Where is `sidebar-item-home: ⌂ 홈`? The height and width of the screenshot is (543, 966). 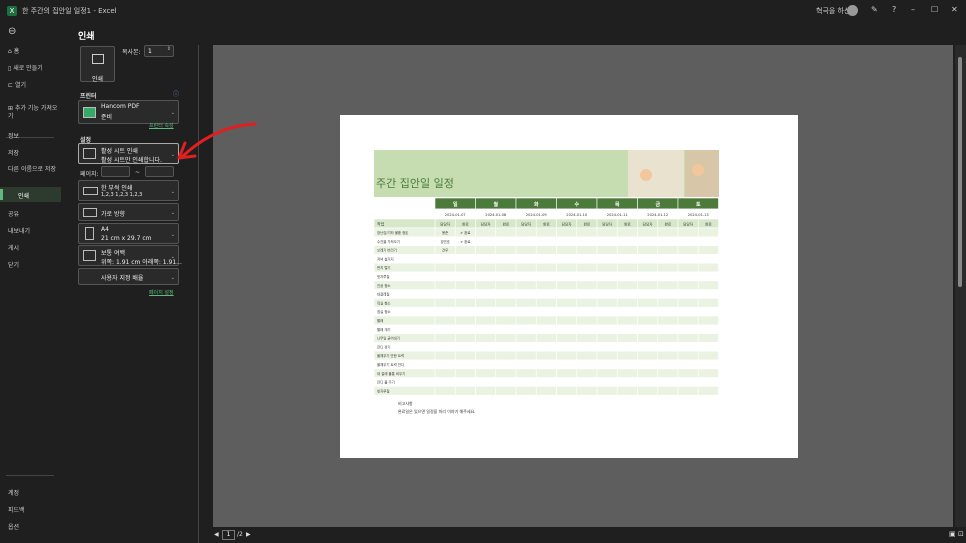 sidebar-item-home: ⌂ 홈 is located at coordinates (13, 50).